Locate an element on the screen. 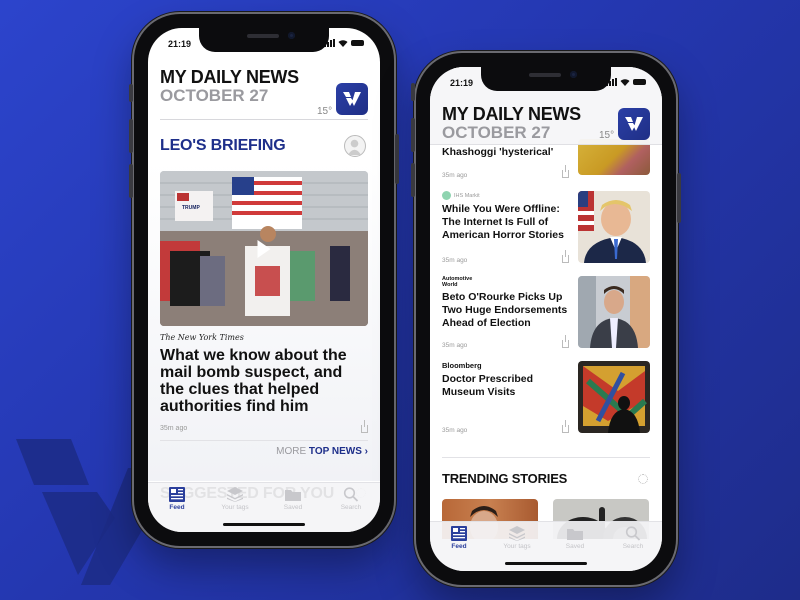 This screenshot has height=600, width=800. trending-title: TRENDING STORIES is located at coordinates (505, 478).